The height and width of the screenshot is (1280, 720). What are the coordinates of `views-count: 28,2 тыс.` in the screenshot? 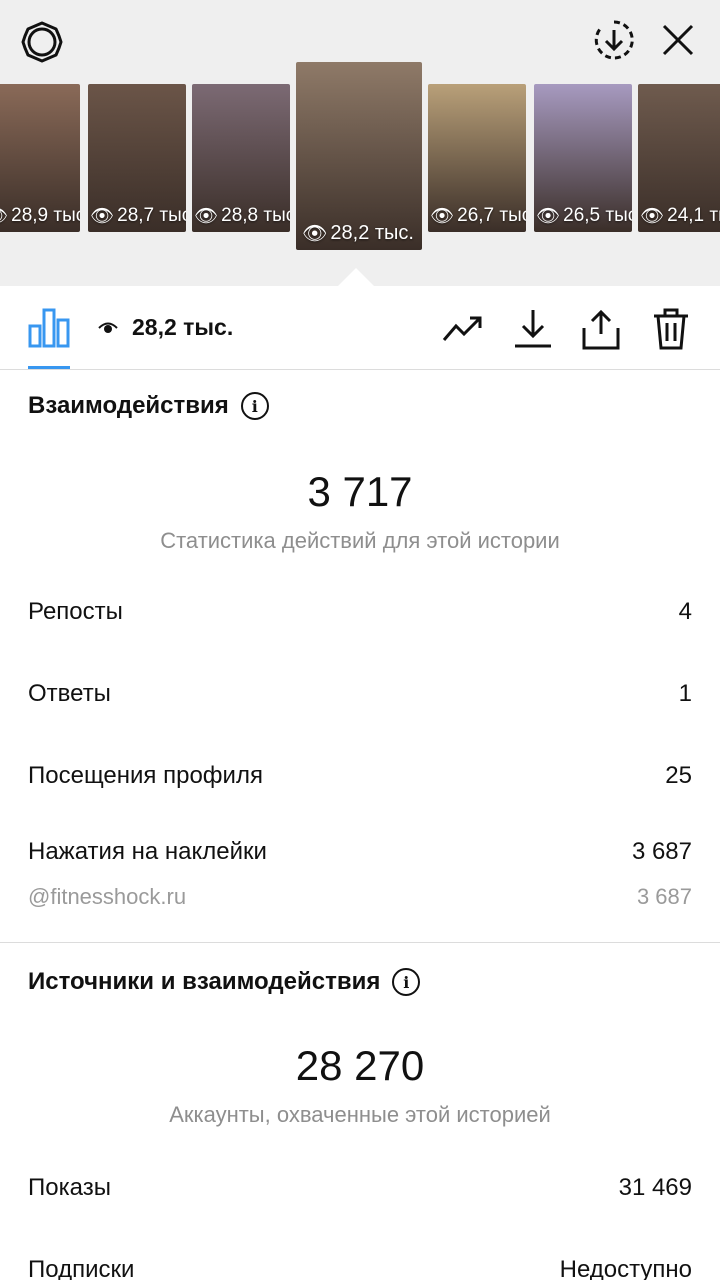 It's located at (165, 327).